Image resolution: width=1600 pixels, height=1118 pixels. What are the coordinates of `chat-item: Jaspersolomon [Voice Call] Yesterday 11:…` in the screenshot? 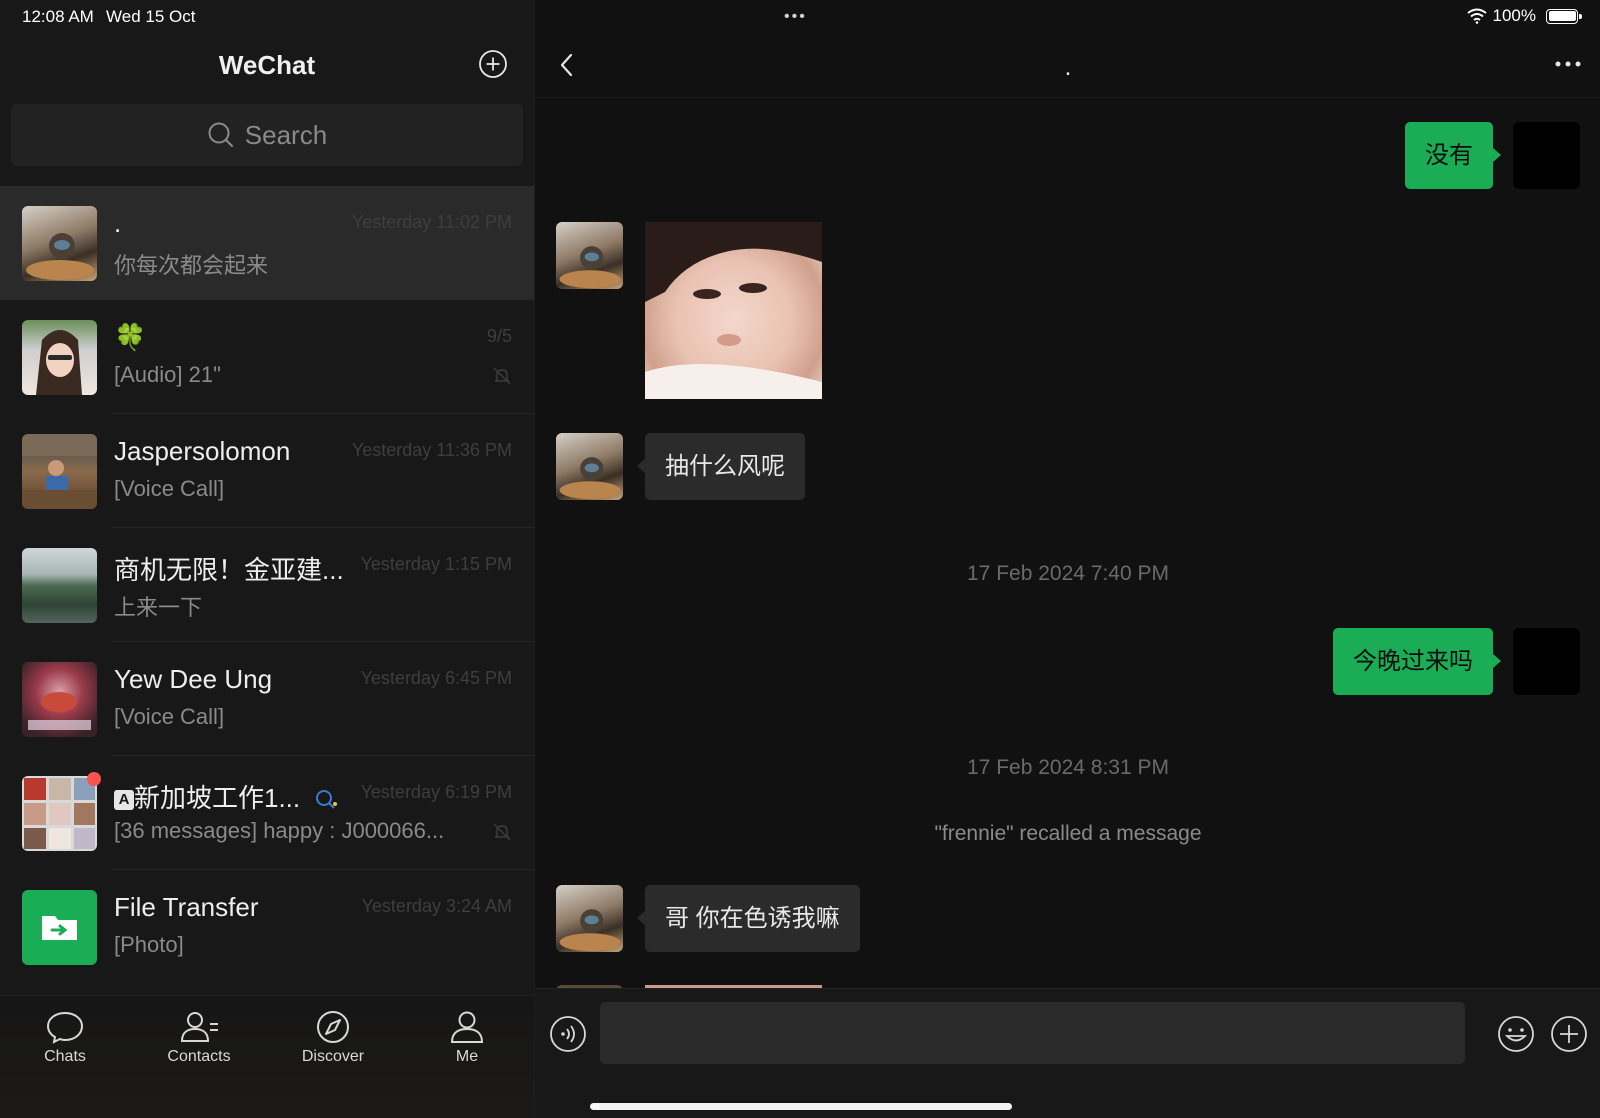 It's located at (267, 471).